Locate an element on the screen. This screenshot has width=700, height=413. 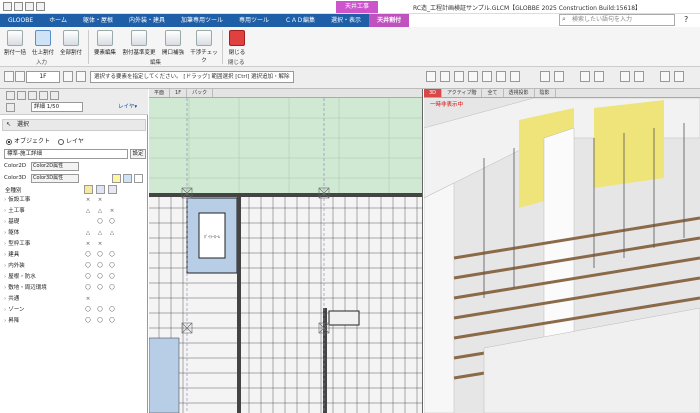
scale-select: 詳細 1/50 is located at coordinates (57, 107).